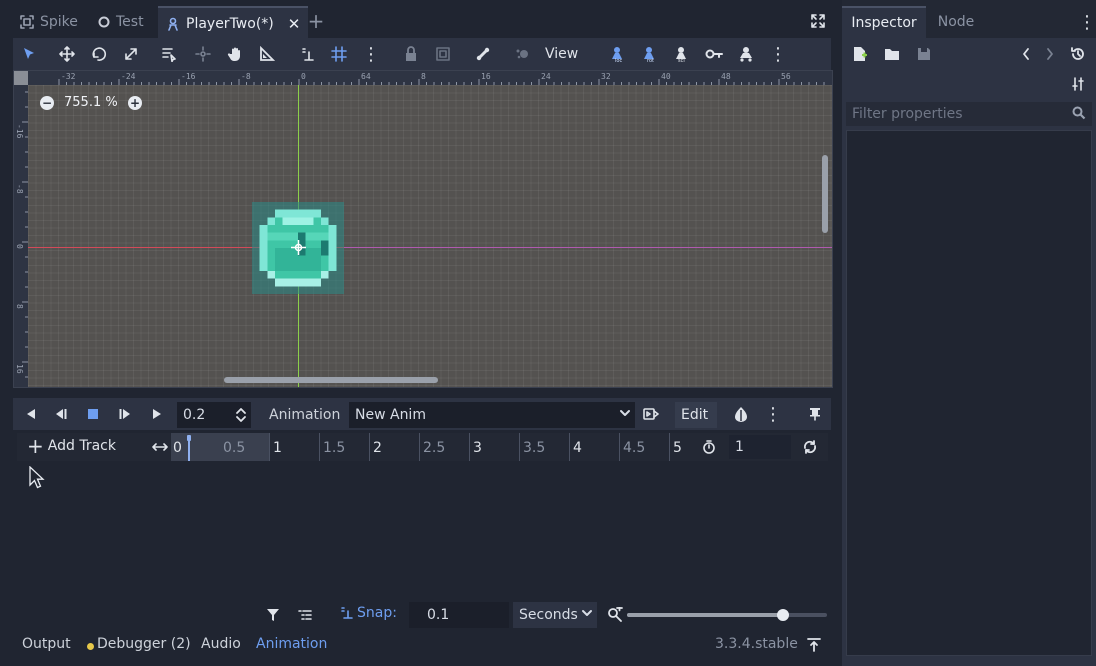 This screenshot has width=1096, height=666. I want to click on grid-snap-icon, so click(339, 54).